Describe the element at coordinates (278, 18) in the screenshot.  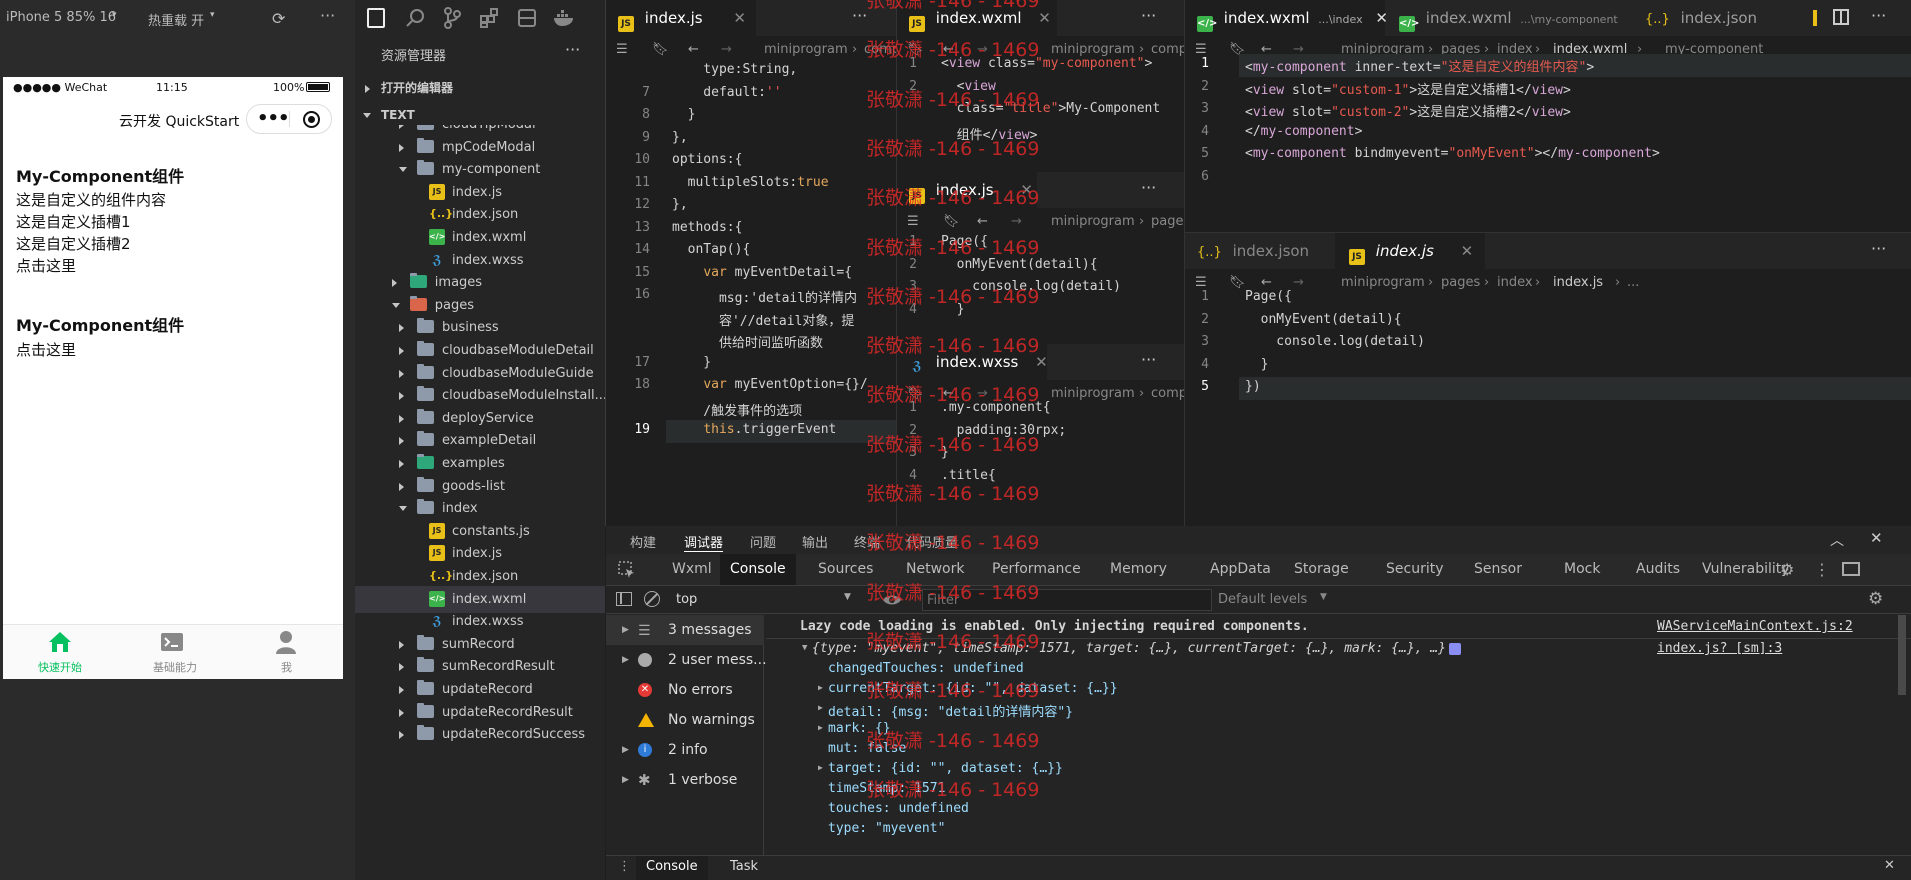
I see `refresh-icon: ⟳` at that location.